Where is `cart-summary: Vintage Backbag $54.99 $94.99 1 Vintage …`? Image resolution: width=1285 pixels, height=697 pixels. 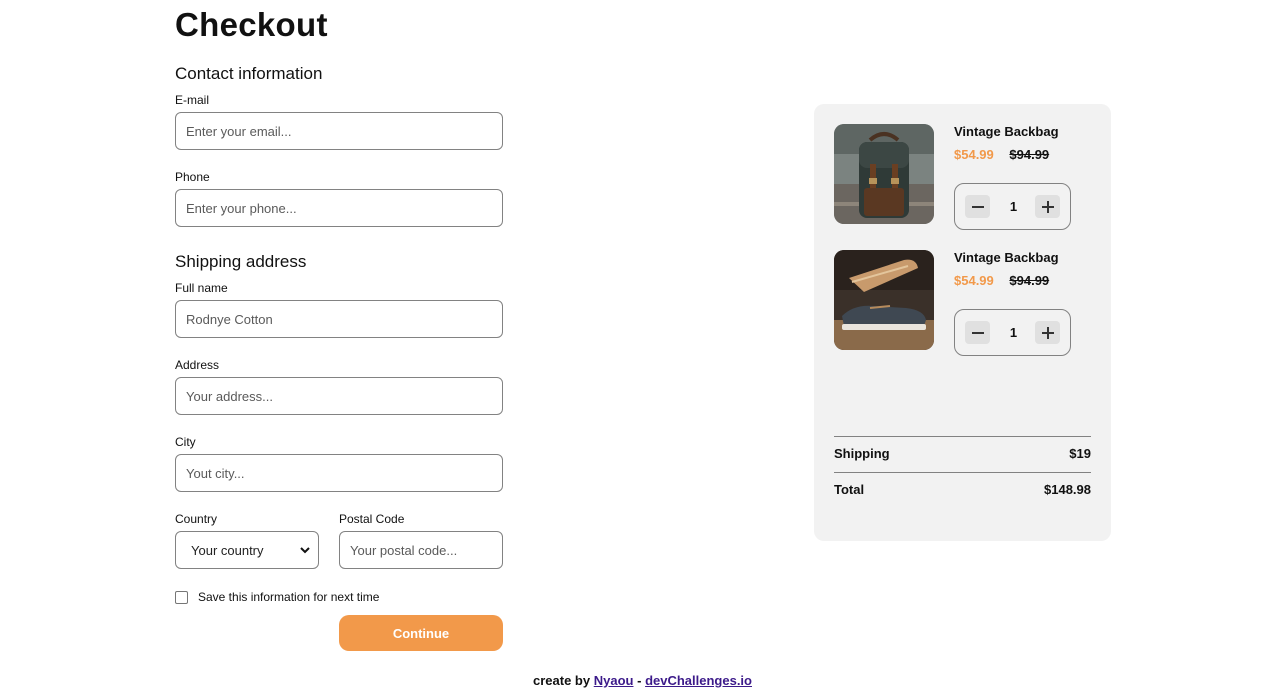 cart-summary: Vintage Backbag $54.99 $94.99 1 Vintage … is located at coordinates (962, 322).